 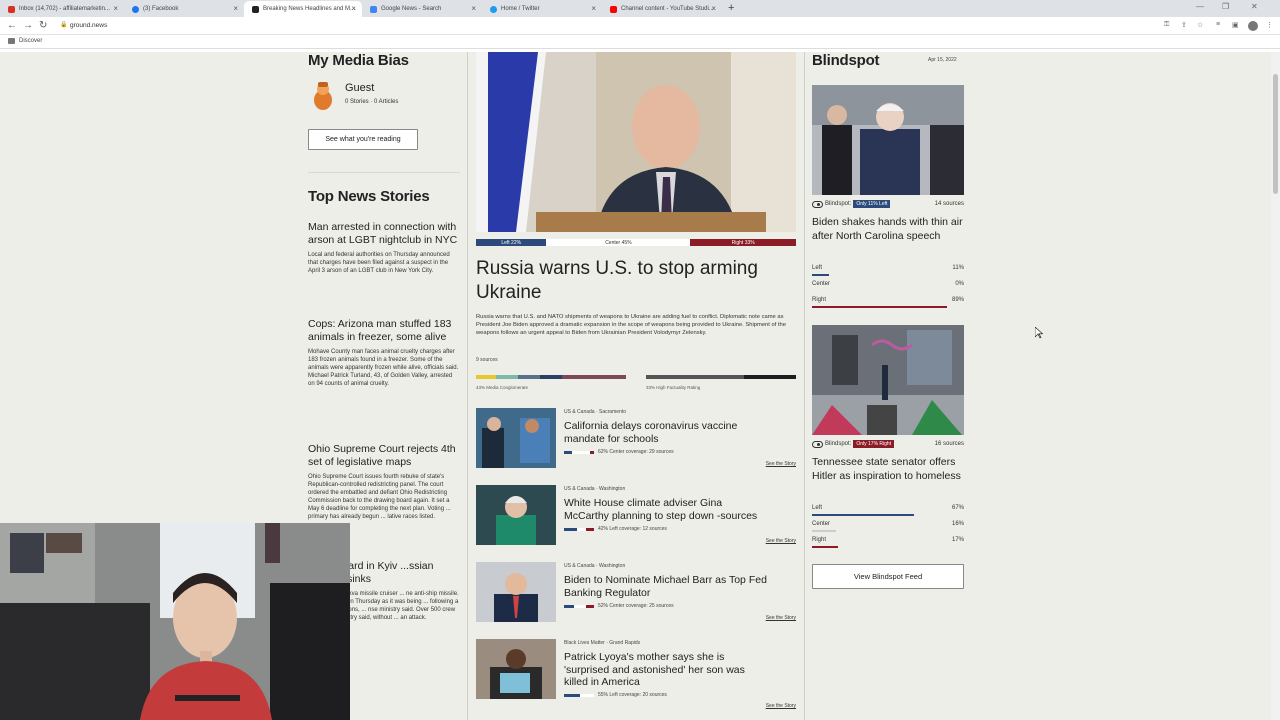 What do you see at coordinates (63, 24) in the screenshot?
I see `lock-icon: 🔒` at bounding box center [63, 24].